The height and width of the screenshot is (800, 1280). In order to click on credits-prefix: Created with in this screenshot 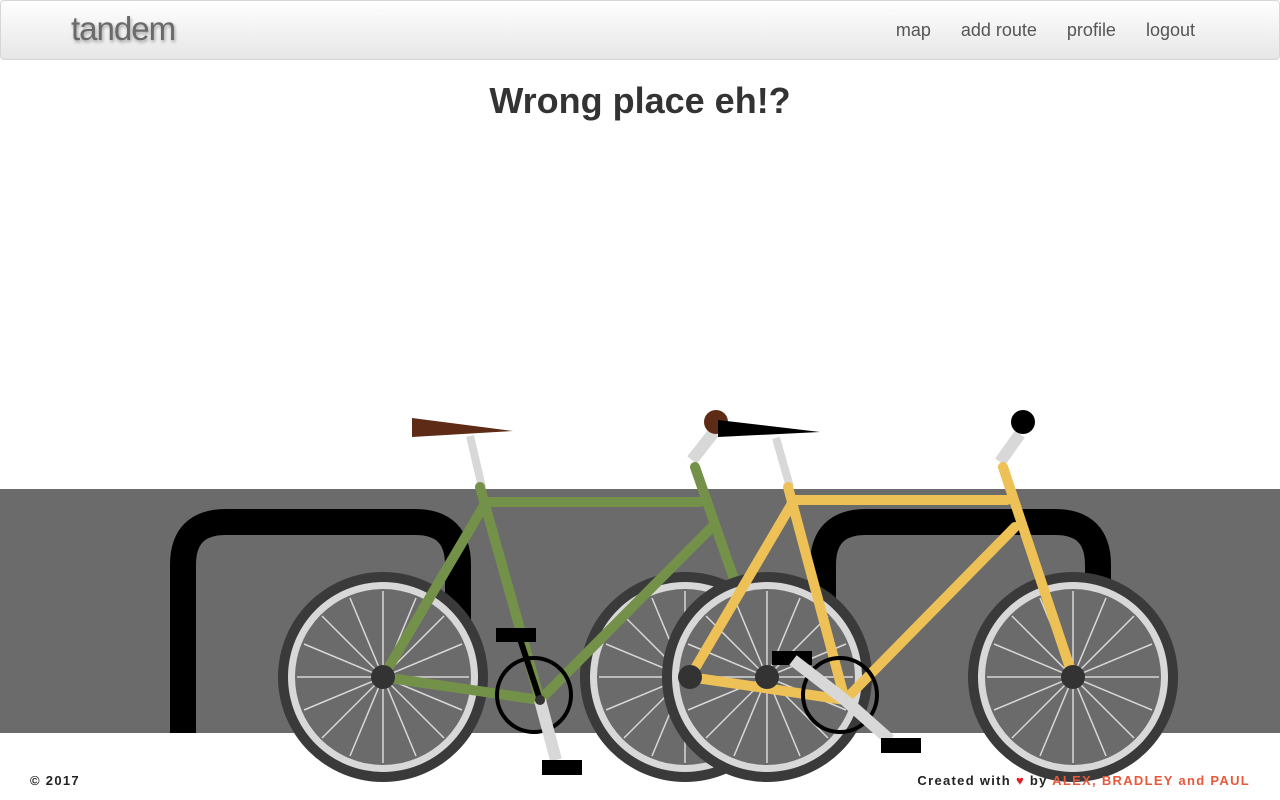, I will do `click(964, 780)`.